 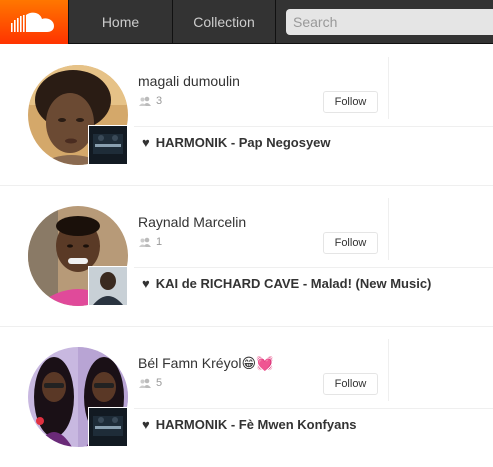 I want to click on nav-tab-collection: Collection, so click(x=224, y=22).